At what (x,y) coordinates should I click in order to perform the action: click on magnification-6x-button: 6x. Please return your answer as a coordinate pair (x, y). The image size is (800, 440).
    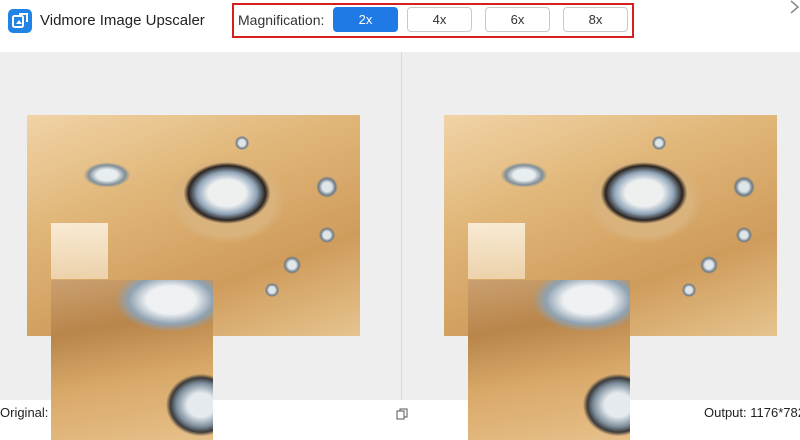
    Looking at the image, I should click on (517, 19).